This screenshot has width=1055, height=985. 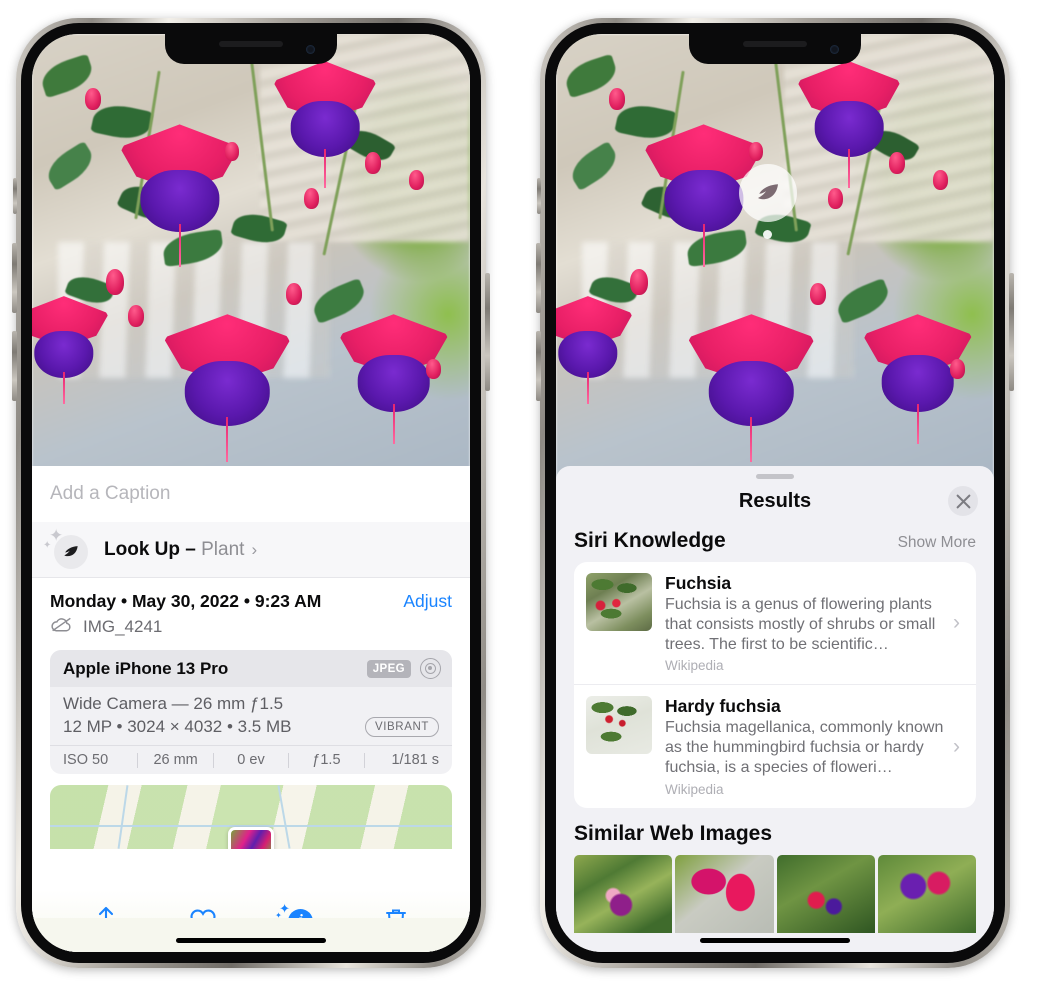 I want to click on exif-stats: ISO 50 26 mm 0 ev ƒ1.5 1/181 s, so click(x=251, y=759).